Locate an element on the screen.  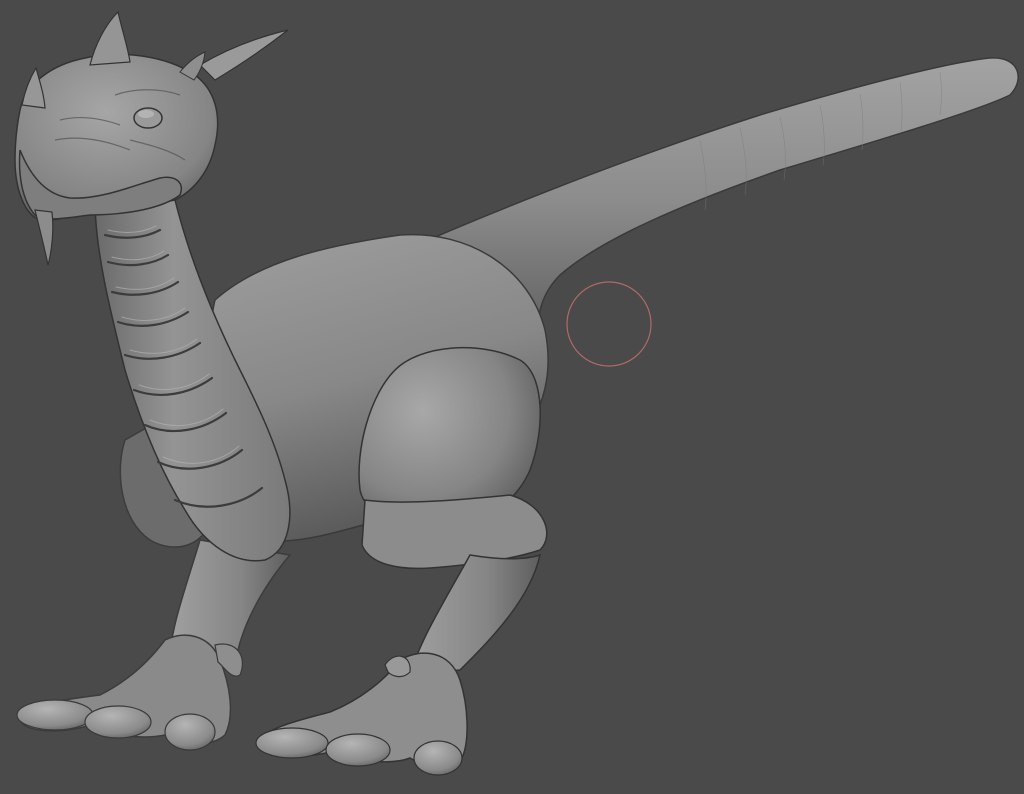
near-foot is located at coordinates (361, 714).